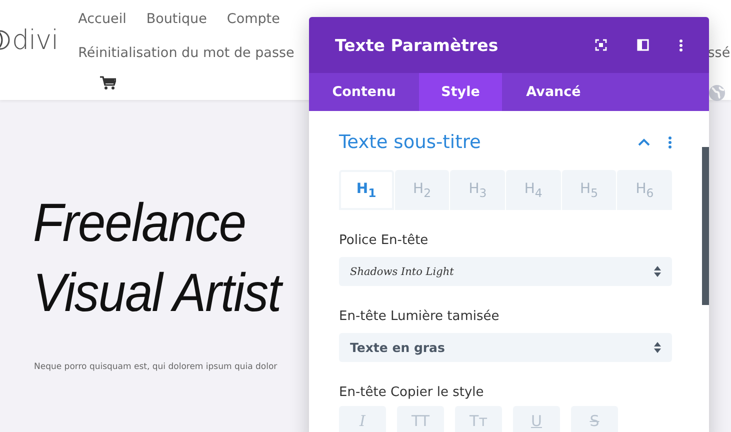  What do you see at coordinates (108, 83) in the screenshot?
I see `cart-icon` at bounding box center [108, 83].